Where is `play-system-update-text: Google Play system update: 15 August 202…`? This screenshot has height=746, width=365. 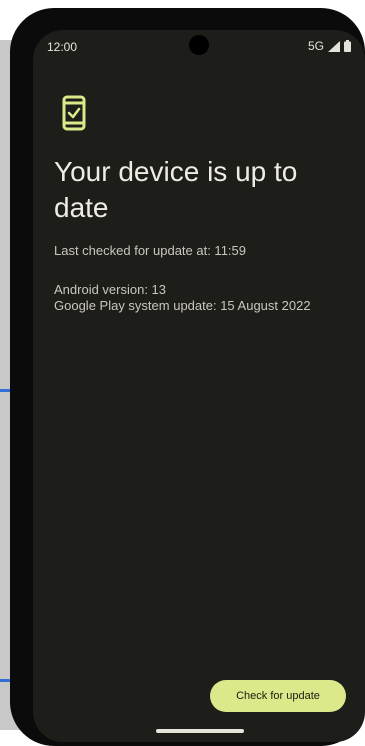 play-system-update-text: Google Play system update: 15 August 202… is located at coordinates (182, 305).